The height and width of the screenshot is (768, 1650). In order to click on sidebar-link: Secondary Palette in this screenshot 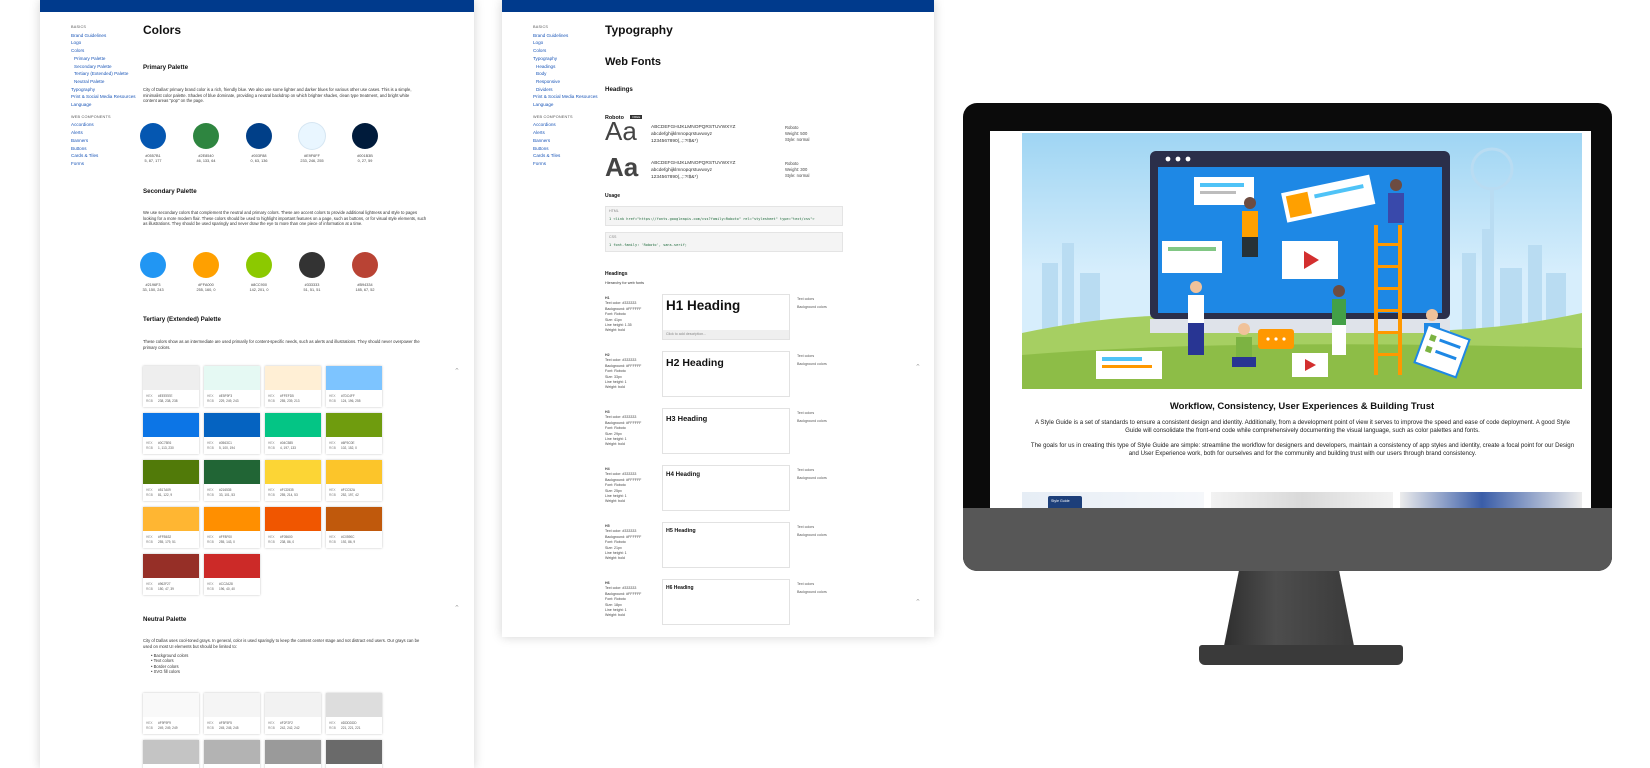, I will do `click(103, 67)`.